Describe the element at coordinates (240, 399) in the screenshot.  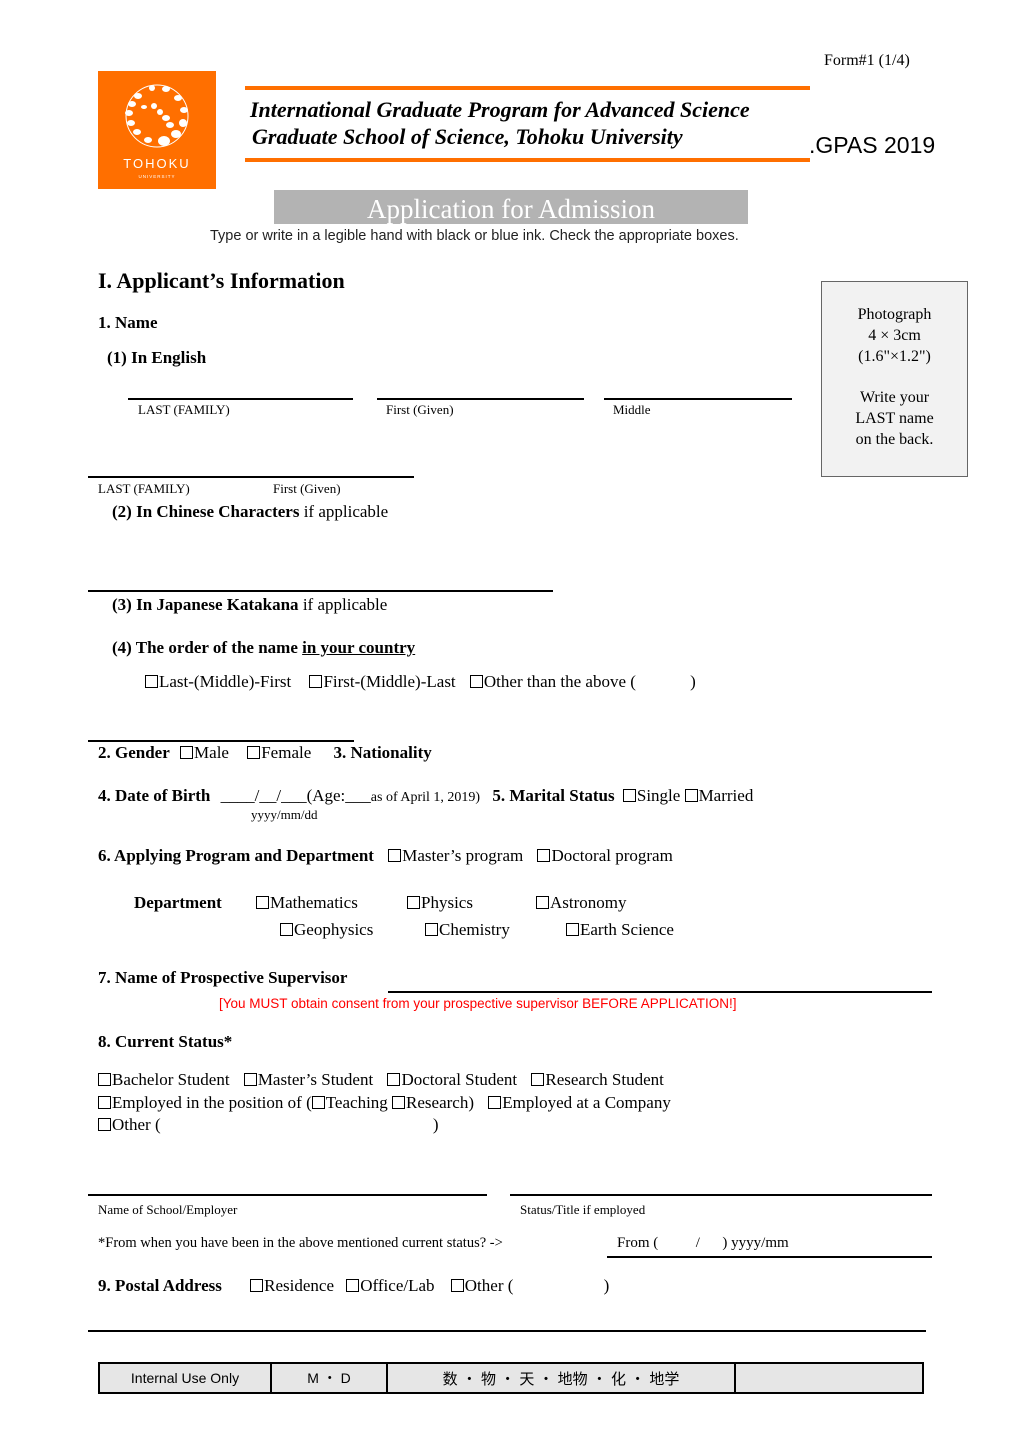
I see `last-name-field` at that location.